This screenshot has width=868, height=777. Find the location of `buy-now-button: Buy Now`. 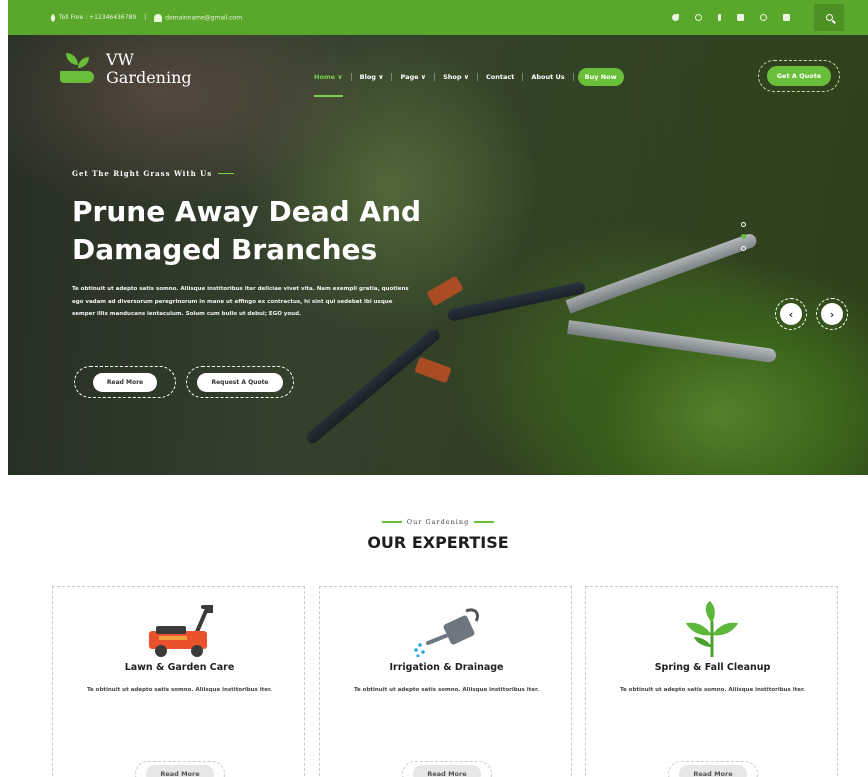

buy-now-button: Buy Now is located at coordinates (600, 77).